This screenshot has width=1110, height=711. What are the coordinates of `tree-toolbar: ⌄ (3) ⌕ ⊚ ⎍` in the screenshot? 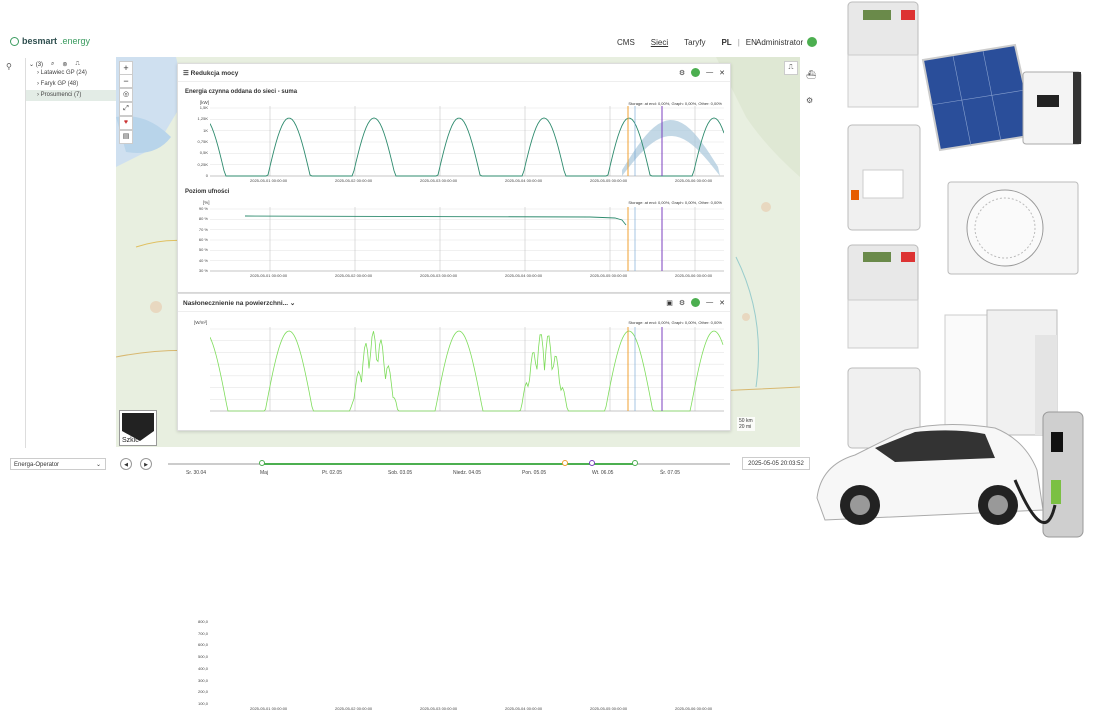 It's located at (72, 63).